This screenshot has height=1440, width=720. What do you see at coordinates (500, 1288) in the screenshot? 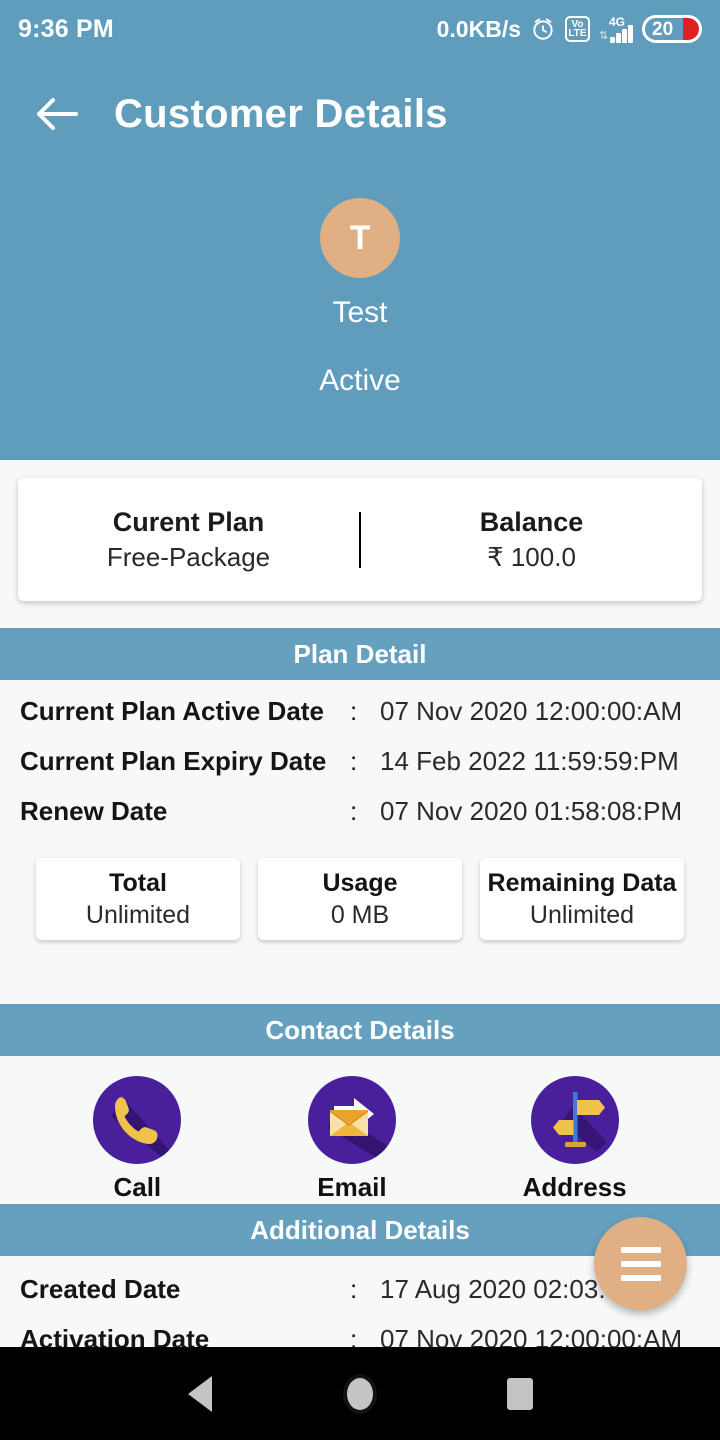
I see `row-value: 17 Aug 2020 02:03:3` at bounding box center [500, 1288].